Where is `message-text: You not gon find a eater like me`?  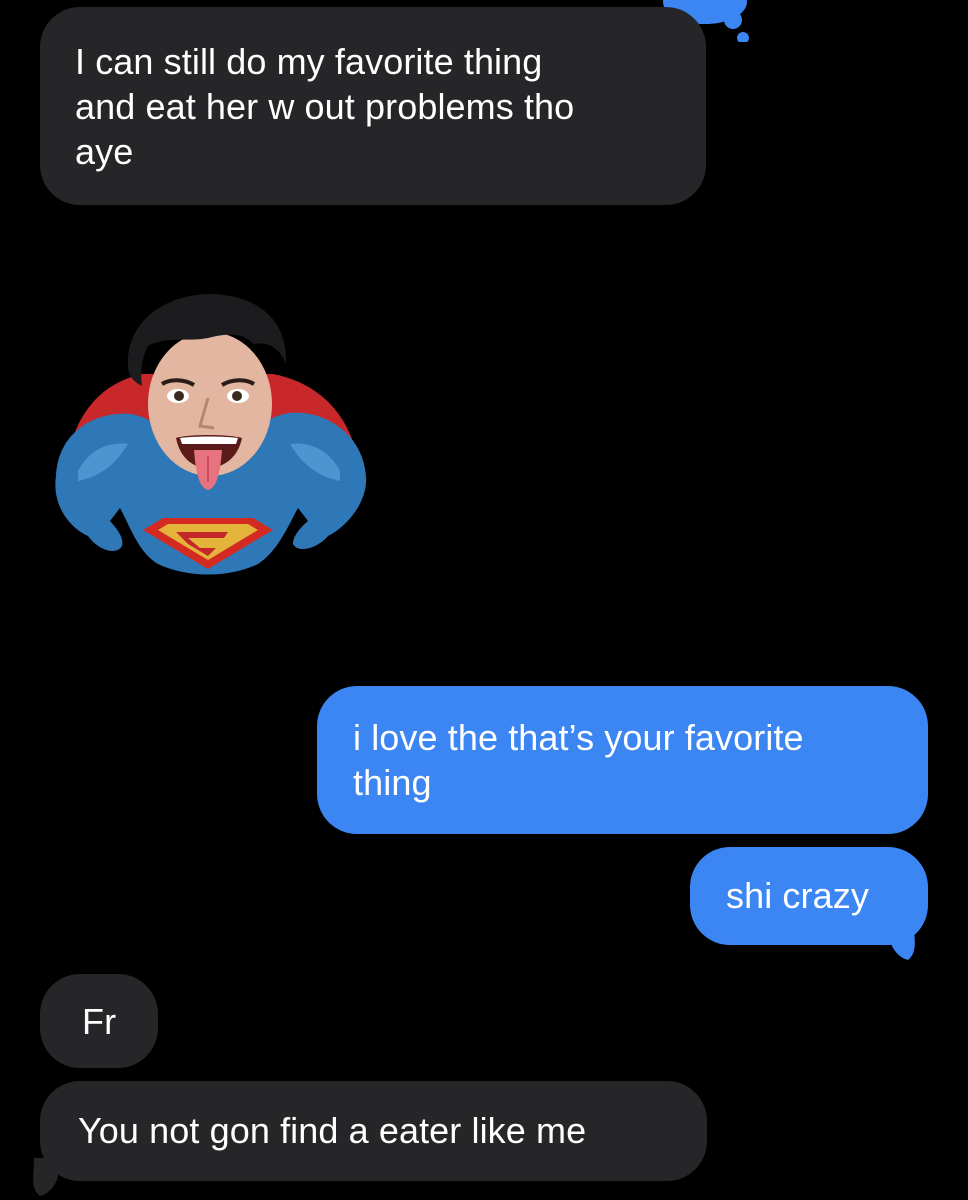
message-text: You not gon find a eater like me is located at coordinates (332, 1130).